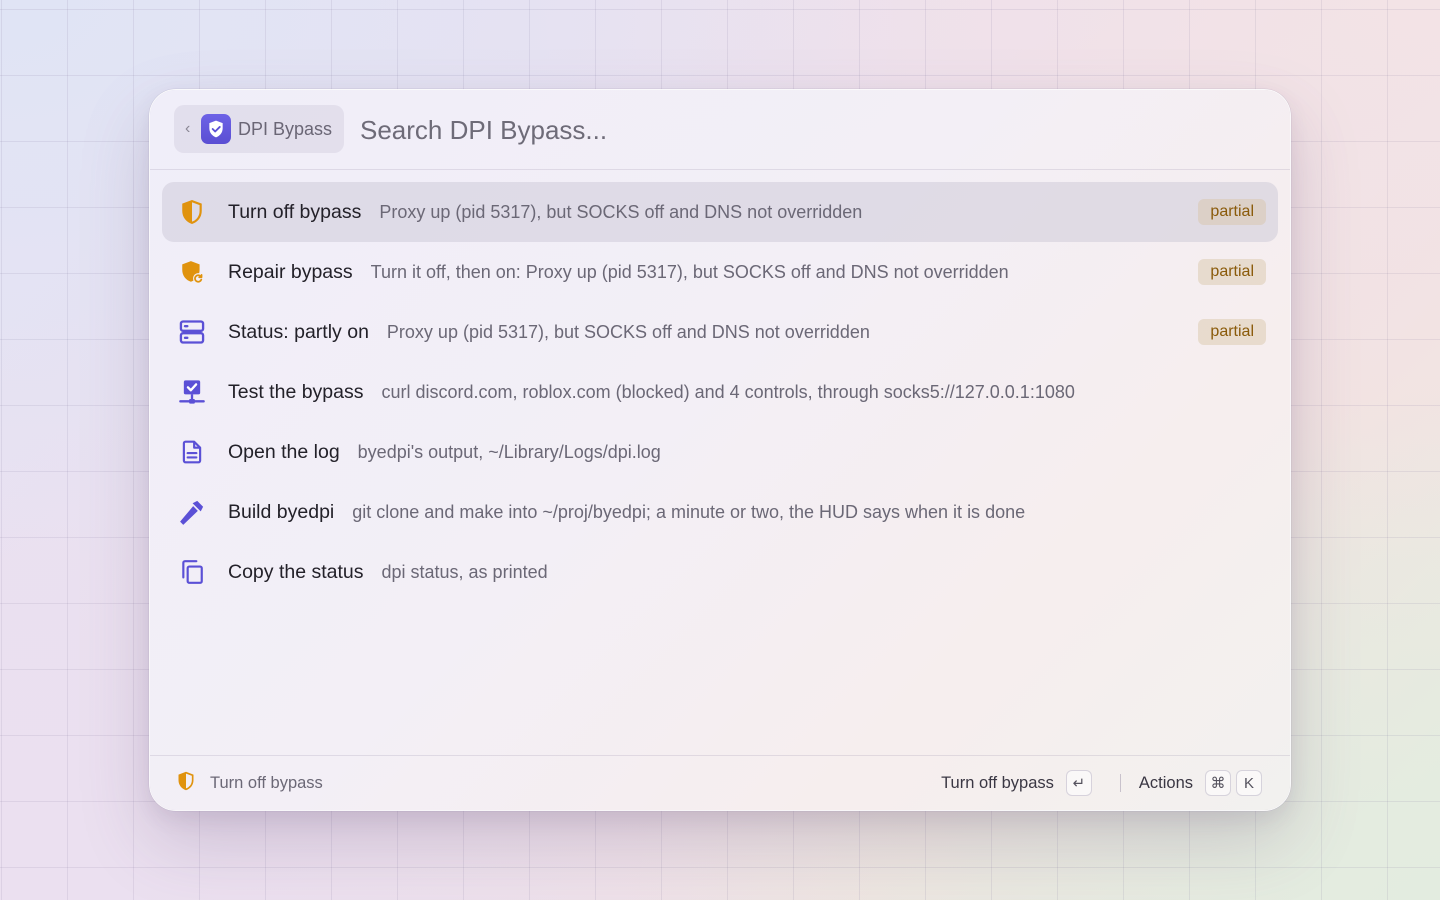 The height and width of the screenshot is (900, 1440). What do you see at coordinates (997, 783) in the screenshot?
I see `primary-action-button: Turn off bypass` at bounding box center [997, 783].